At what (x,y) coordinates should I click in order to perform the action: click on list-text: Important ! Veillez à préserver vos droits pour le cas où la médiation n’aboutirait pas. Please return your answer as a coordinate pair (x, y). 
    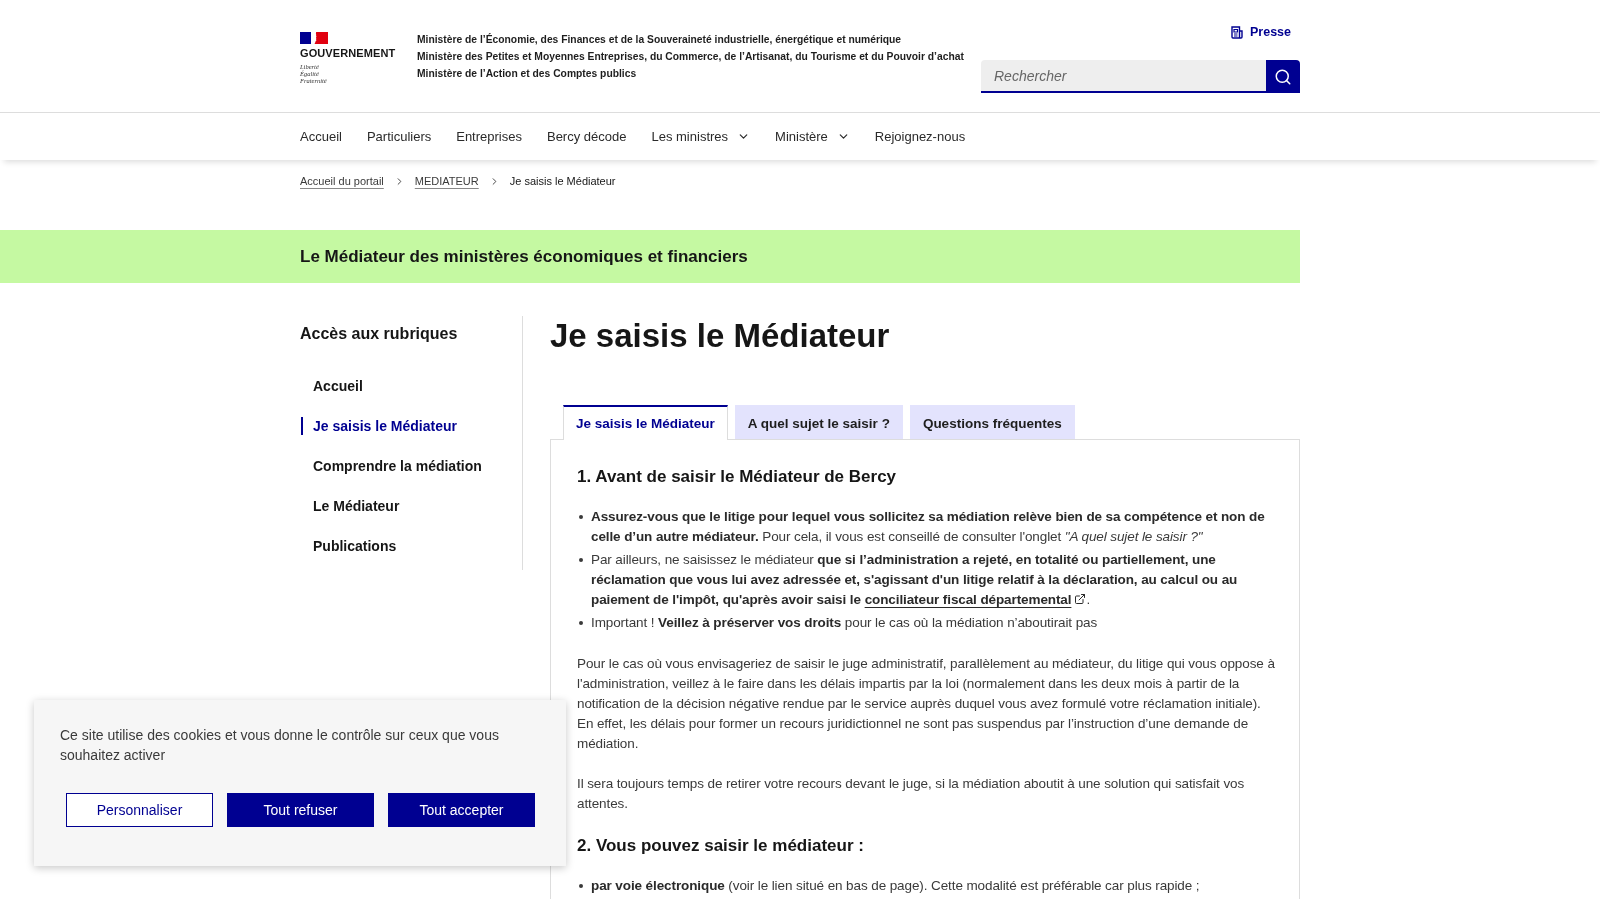
    Looking at the image, I should click on (844, 623).